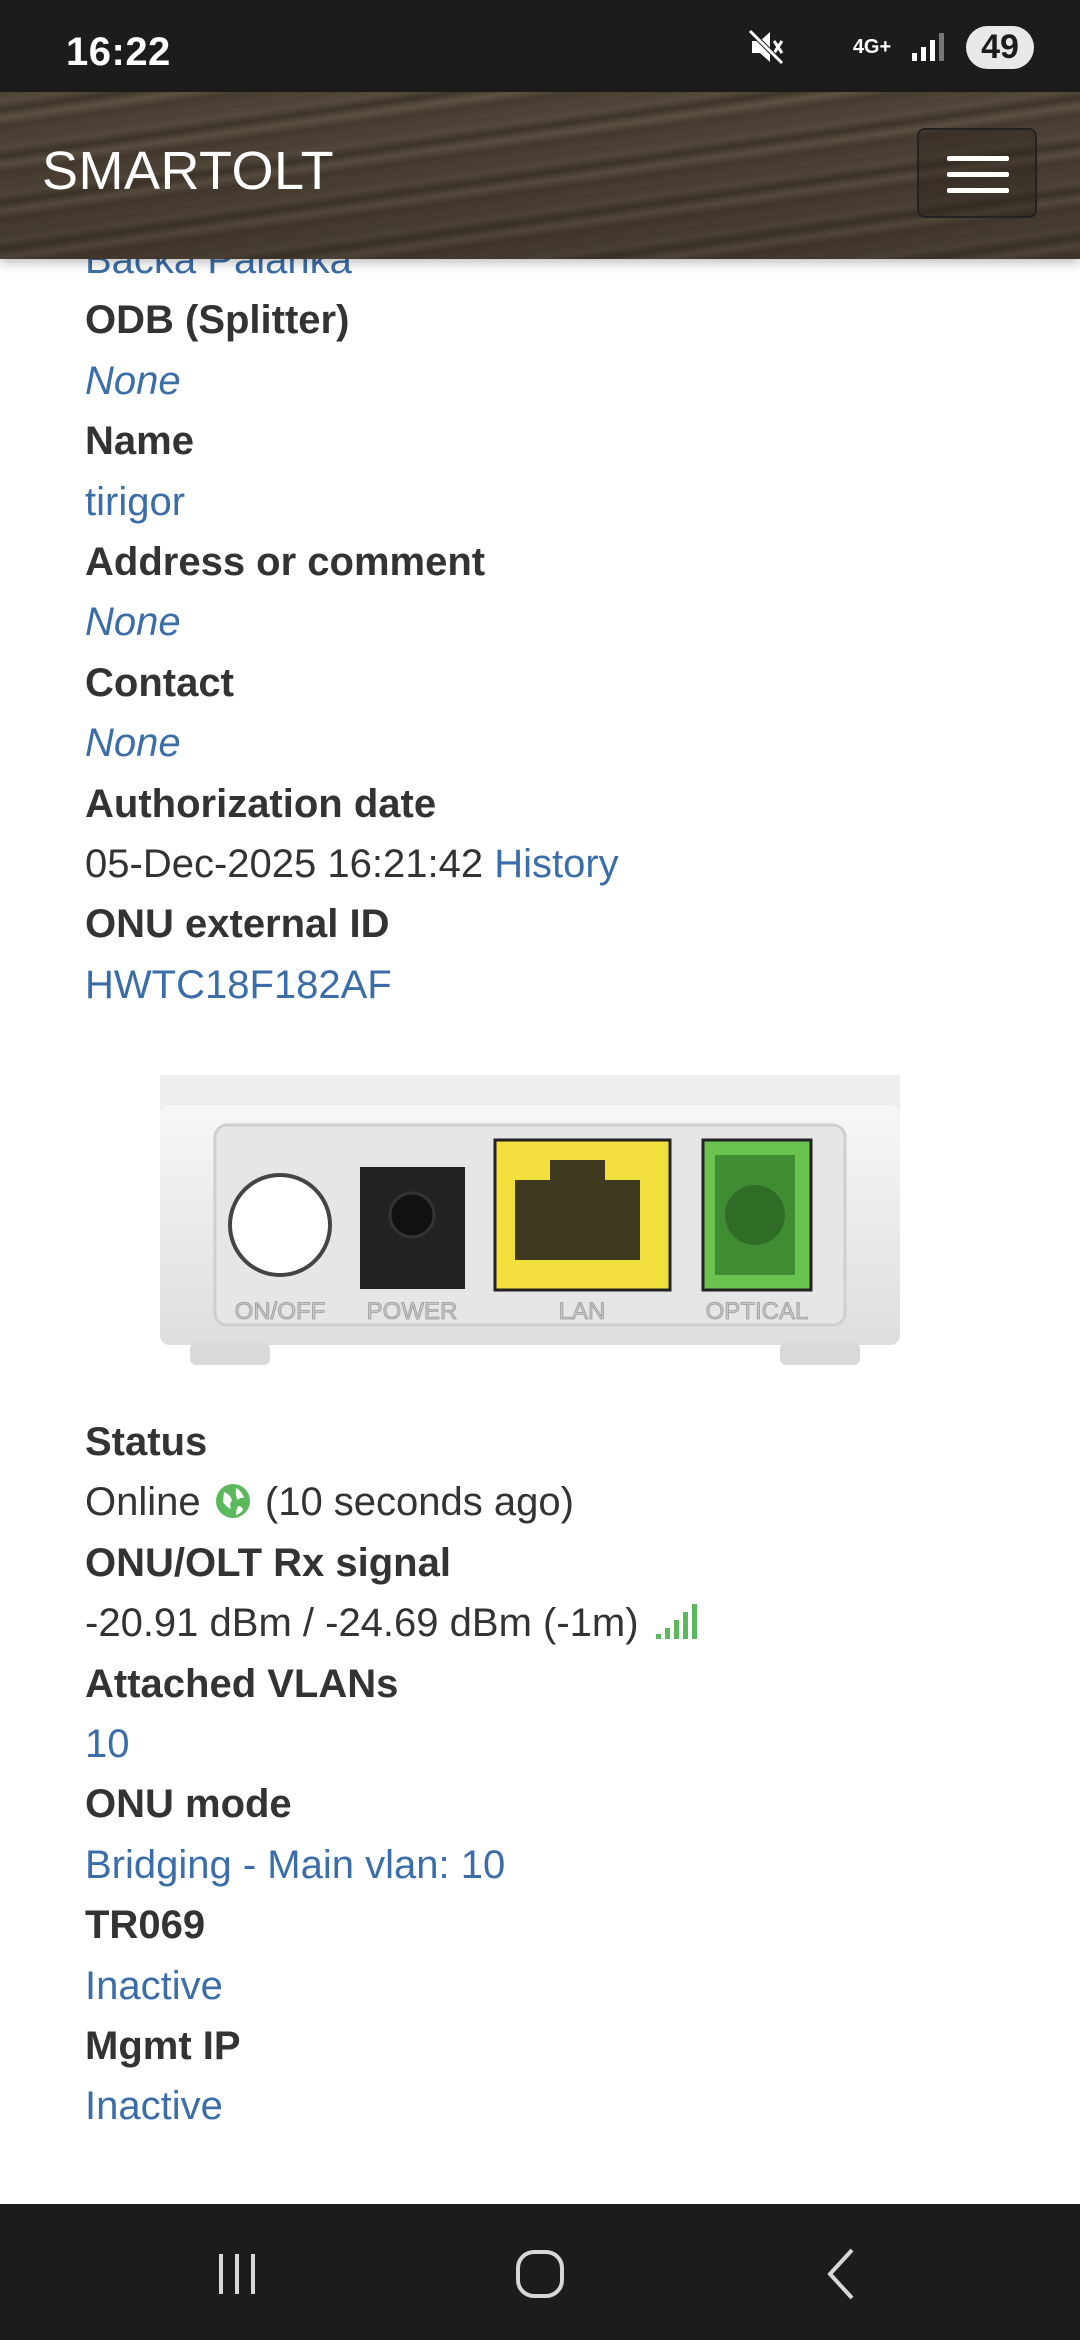 The height and width of the screenshot is (2340, 1080). I want to click on back-icon, so click(842, 2274).